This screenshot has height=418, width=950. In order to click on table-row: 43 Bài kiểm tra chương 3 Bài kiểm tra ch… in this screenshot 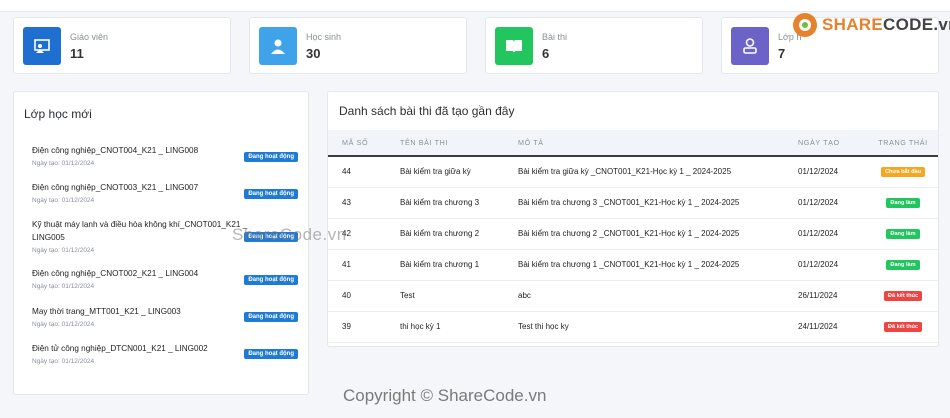, I will do `click(633, 203)`.